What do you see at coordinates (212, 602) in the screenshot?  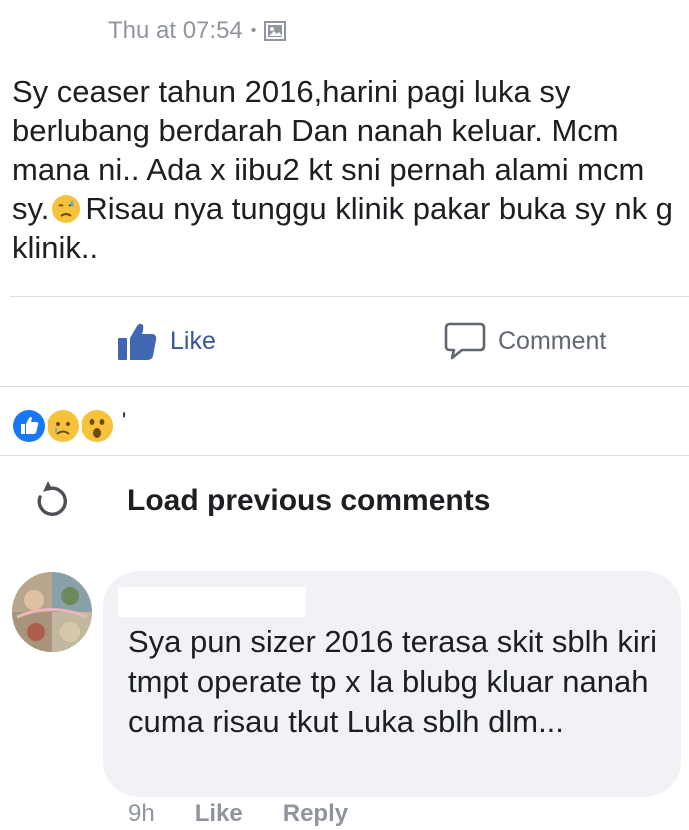 I see `comment-author-name` at bounding box center [212, 602].